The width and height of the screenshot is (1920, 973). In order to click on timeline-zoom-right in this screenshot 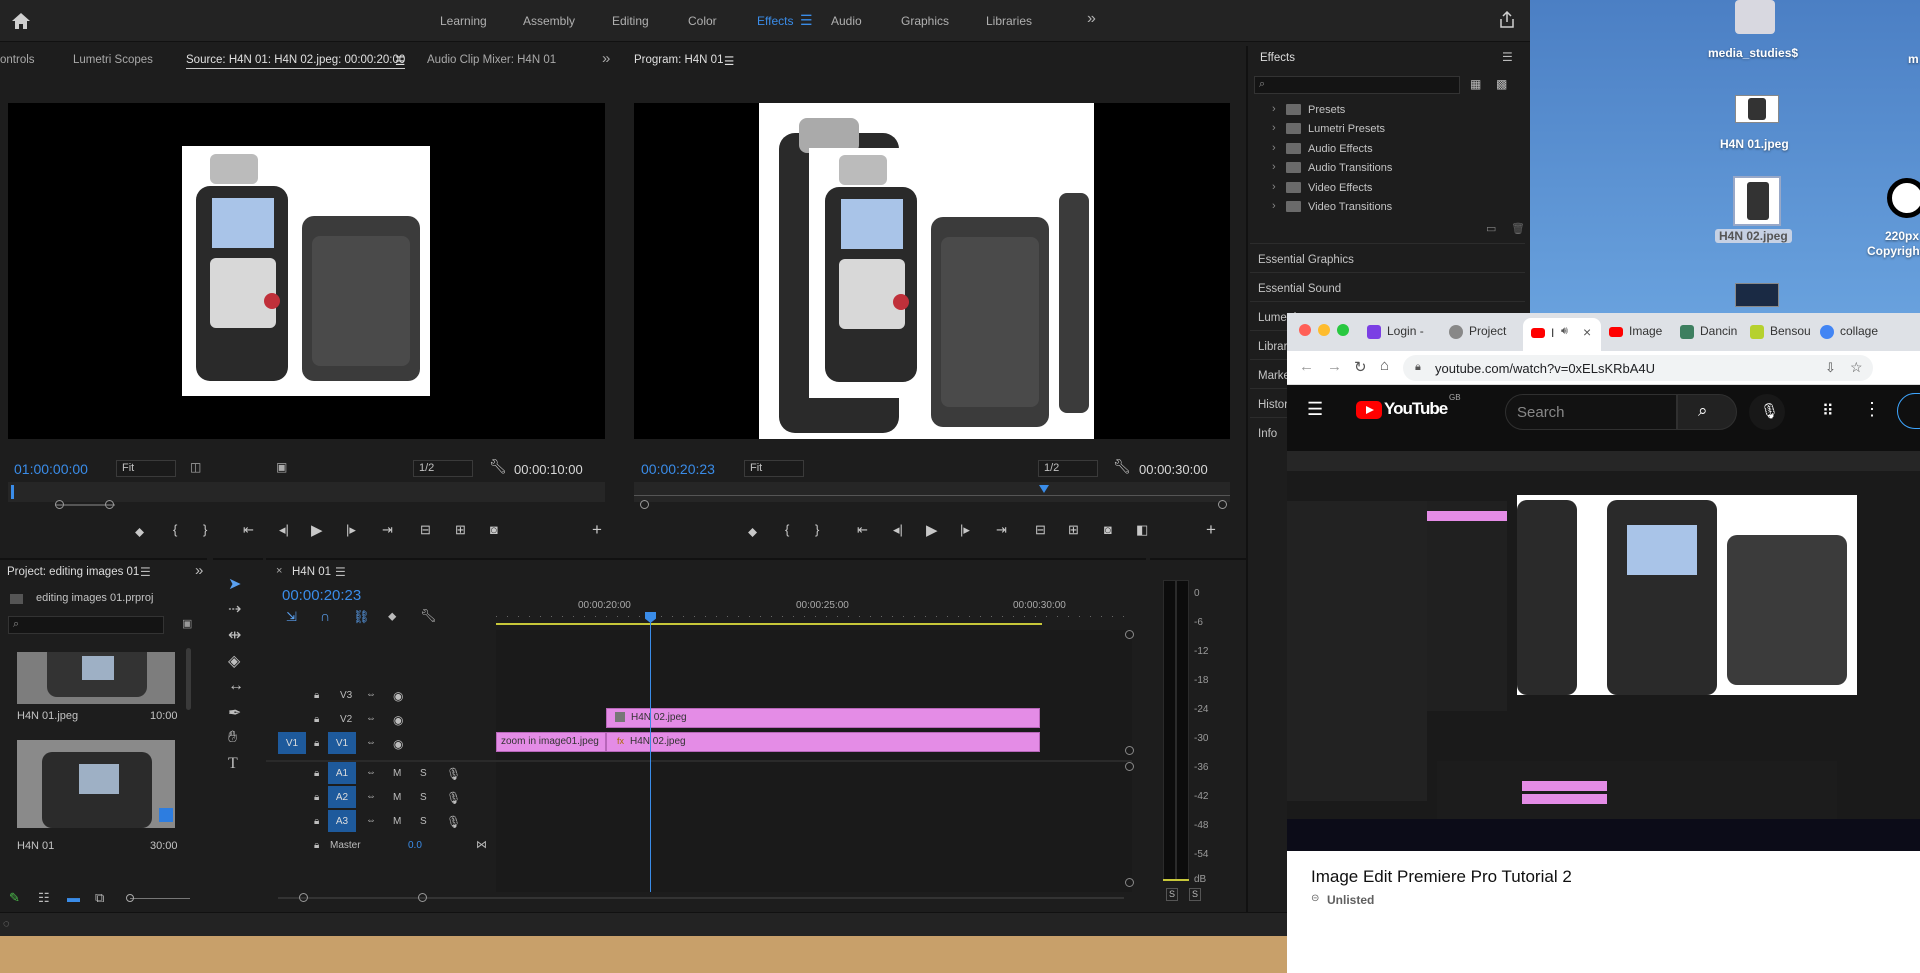, I will do `click(422, 897)`.